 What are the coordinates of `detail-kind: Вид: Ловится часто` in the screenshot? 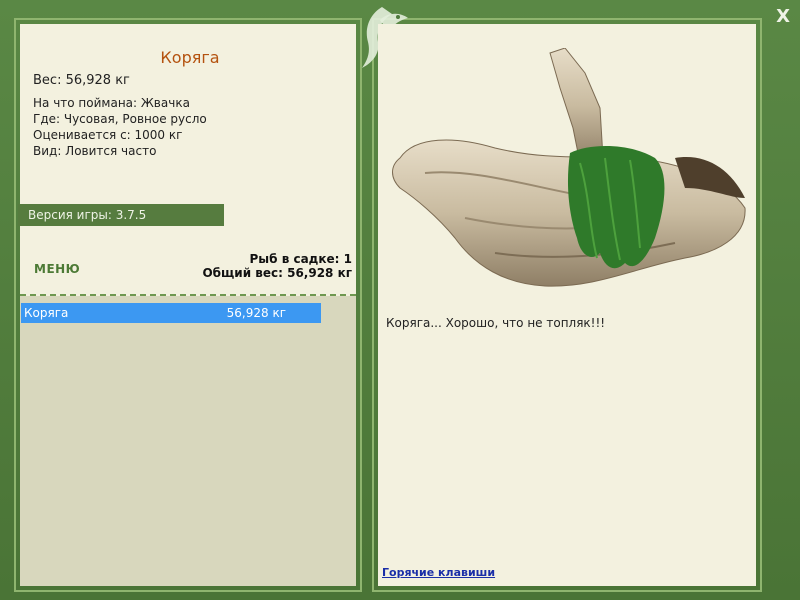 It's located at (95, 151).